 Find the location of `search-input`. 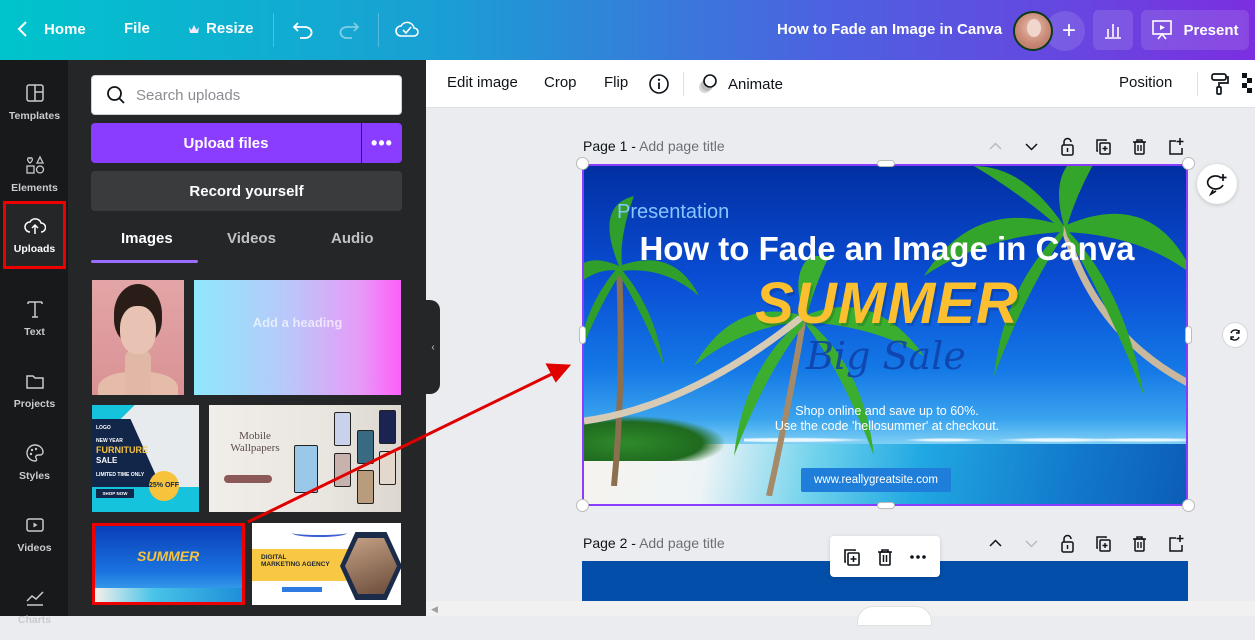

search-input is located at coordinates (261, 95).